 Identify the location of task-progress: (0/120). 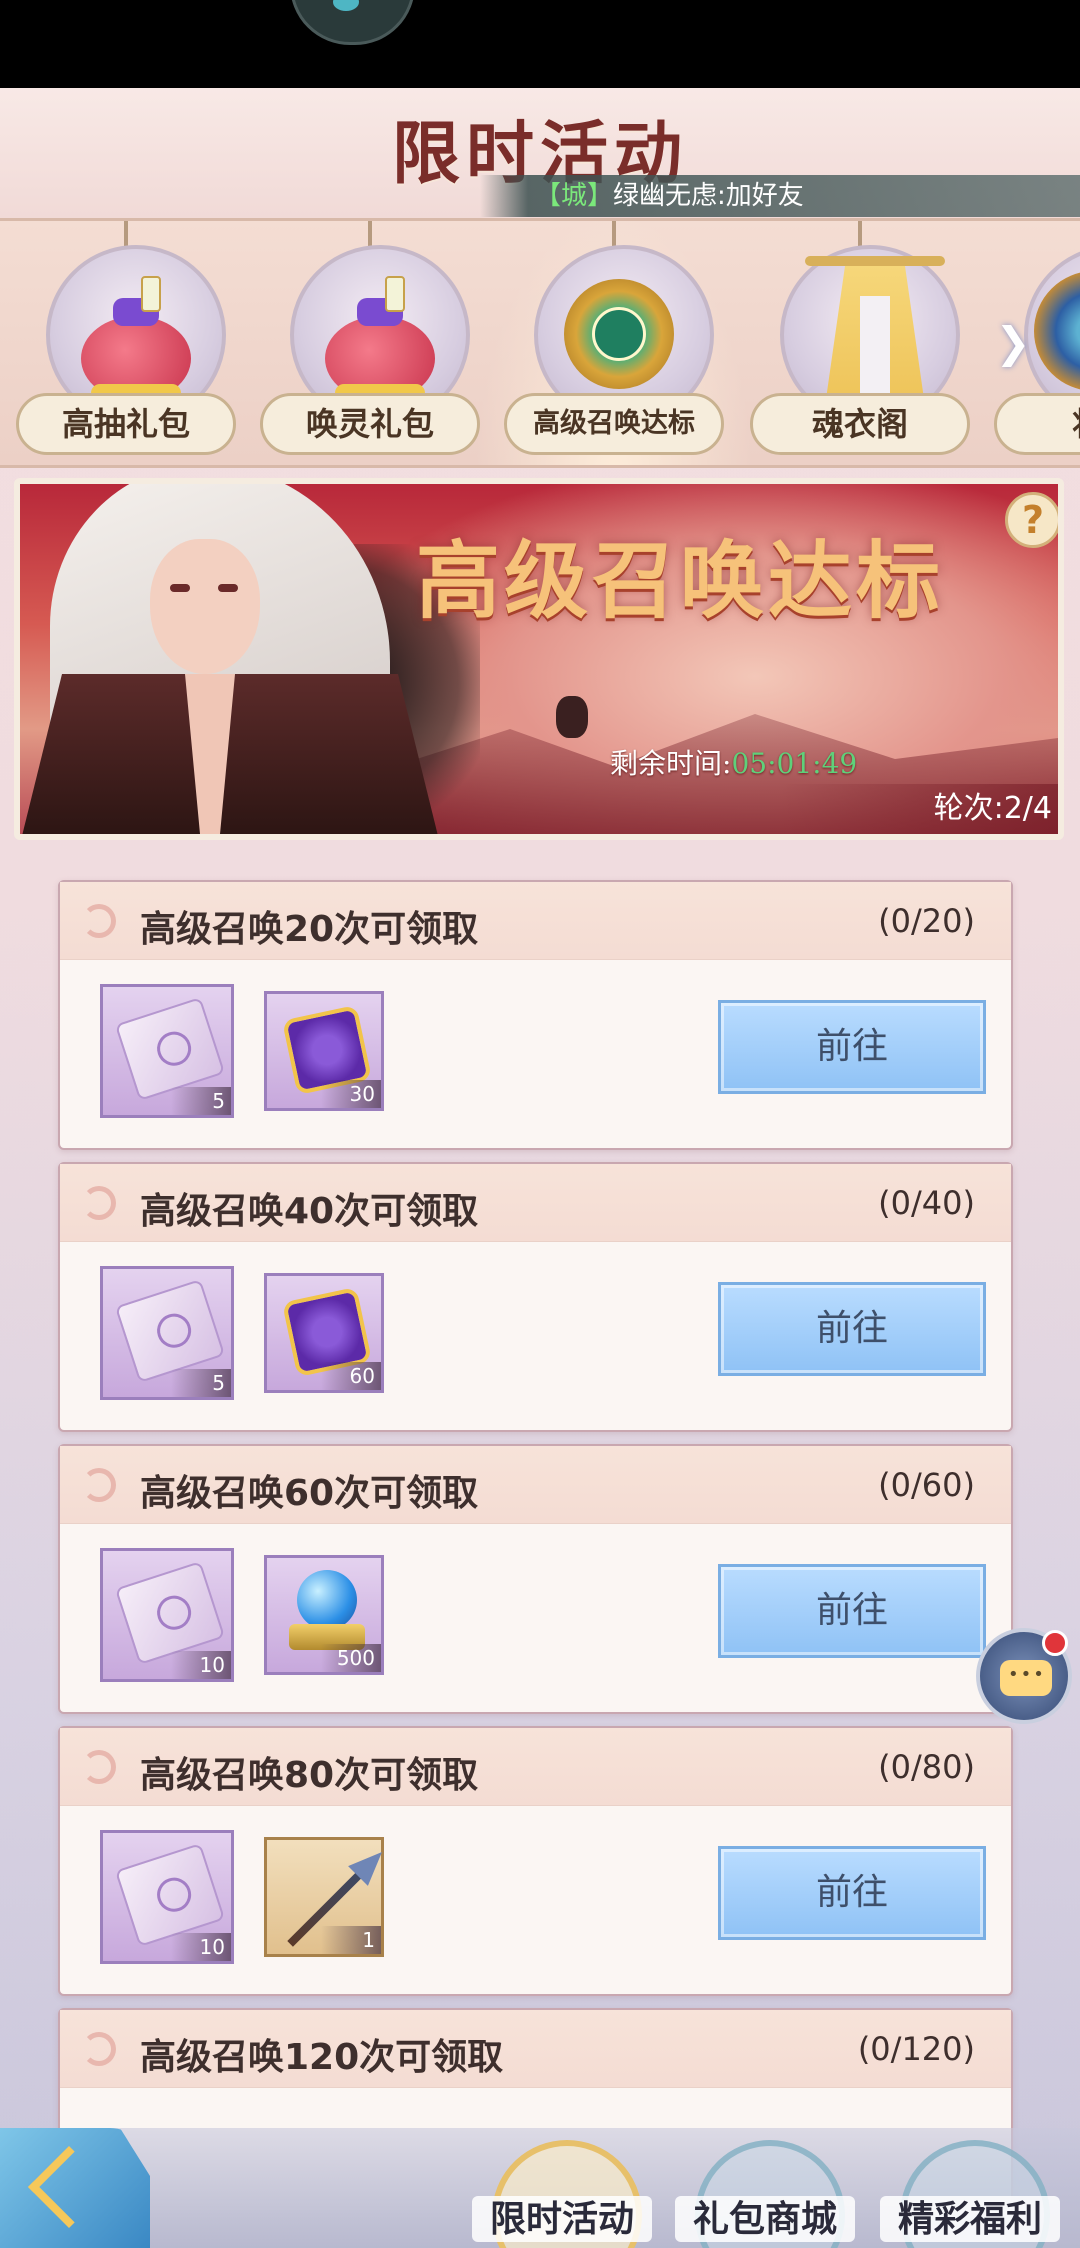
(916, 2049).